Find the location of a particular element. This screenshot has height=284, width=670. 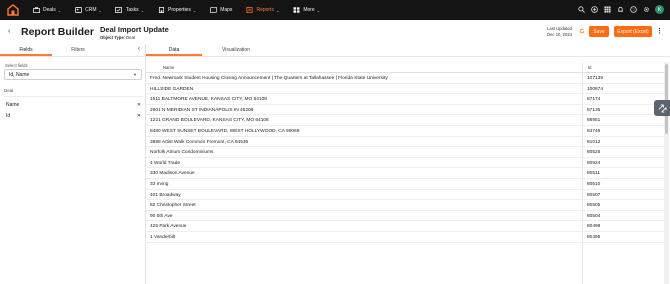

tab-fields: Fields is located at coordinates (26, 50).